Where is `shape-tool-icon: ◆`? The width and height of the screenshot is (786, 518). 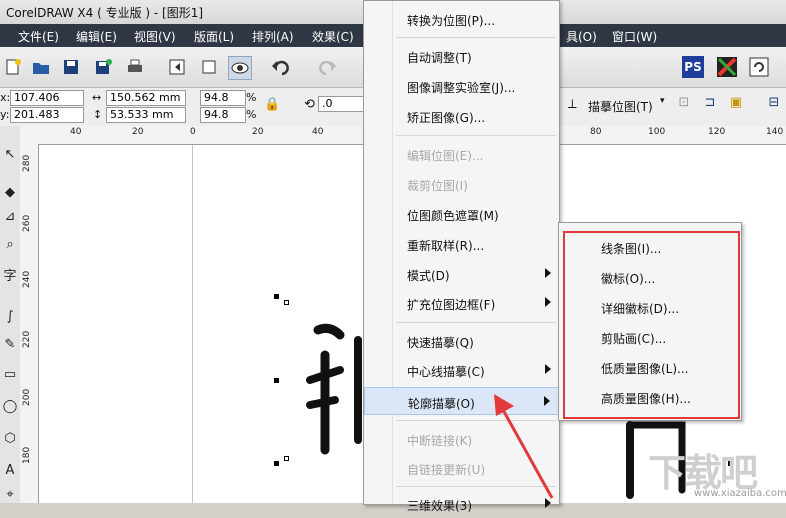
shape-tool-icon: ◆ is located at coordinates (10, 192).